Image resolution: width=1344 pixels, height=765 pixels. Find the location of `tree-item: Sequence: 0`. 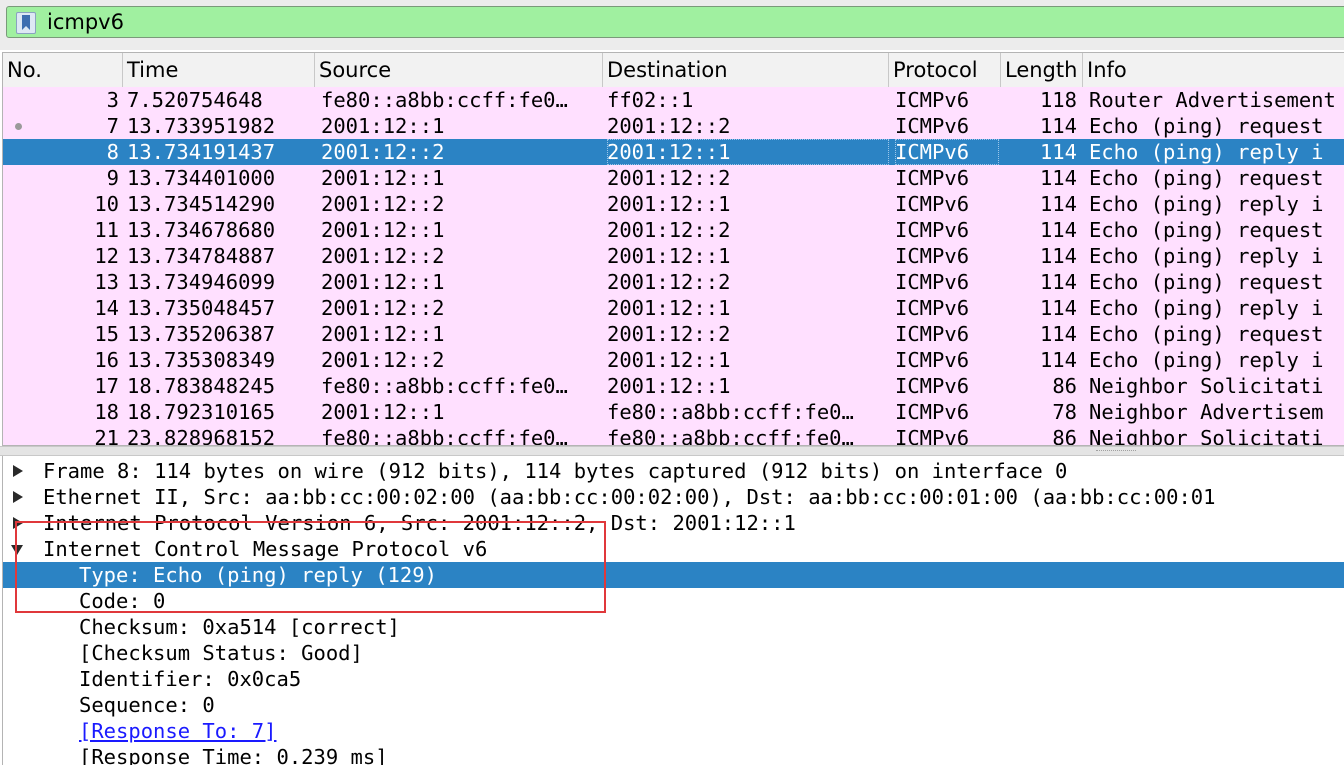

tree-item: Sequence: 0 is located at coordinates (673, 705).